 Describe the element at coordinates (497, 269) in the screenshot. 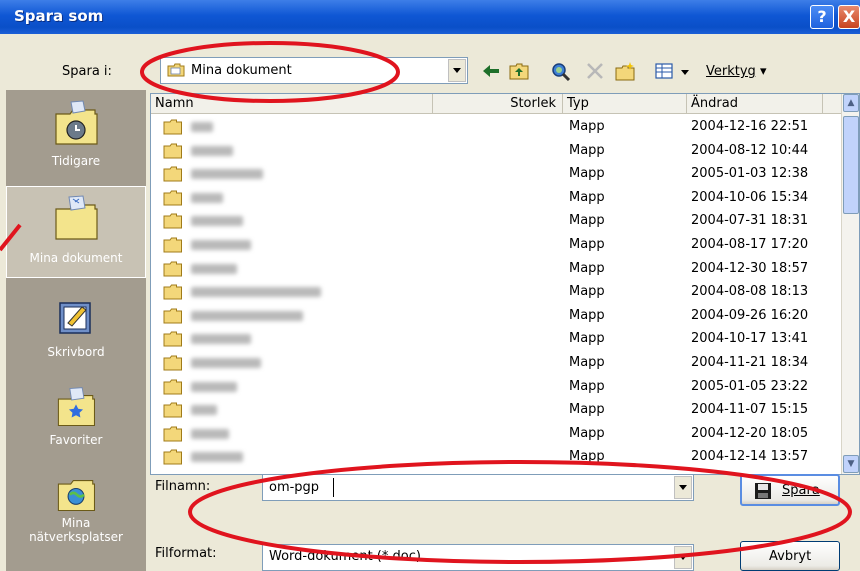

I see `table-row: Mapp 2004-12-30 18:57` at that location.